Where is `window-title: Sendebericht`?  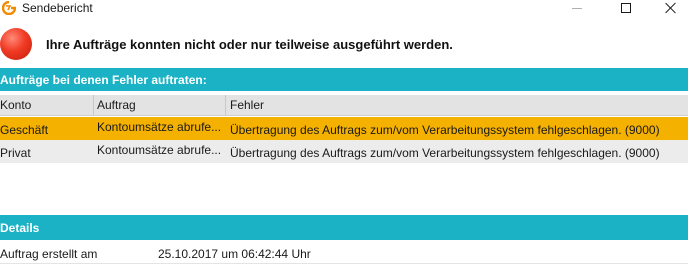
window-title: Sendebericht is located at coordinates (57, 8).